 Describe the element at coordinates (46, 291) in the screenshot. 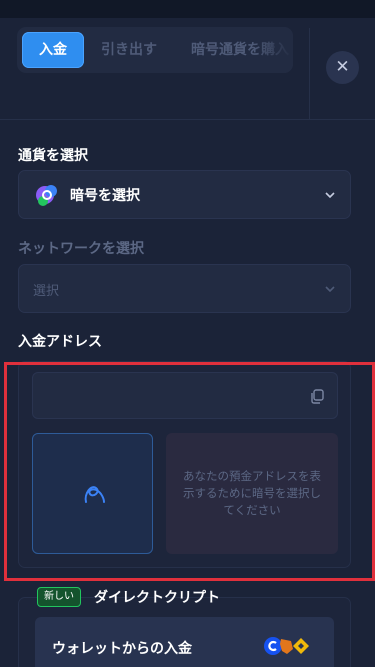

I see `network-placeholder: 選択` at that location.